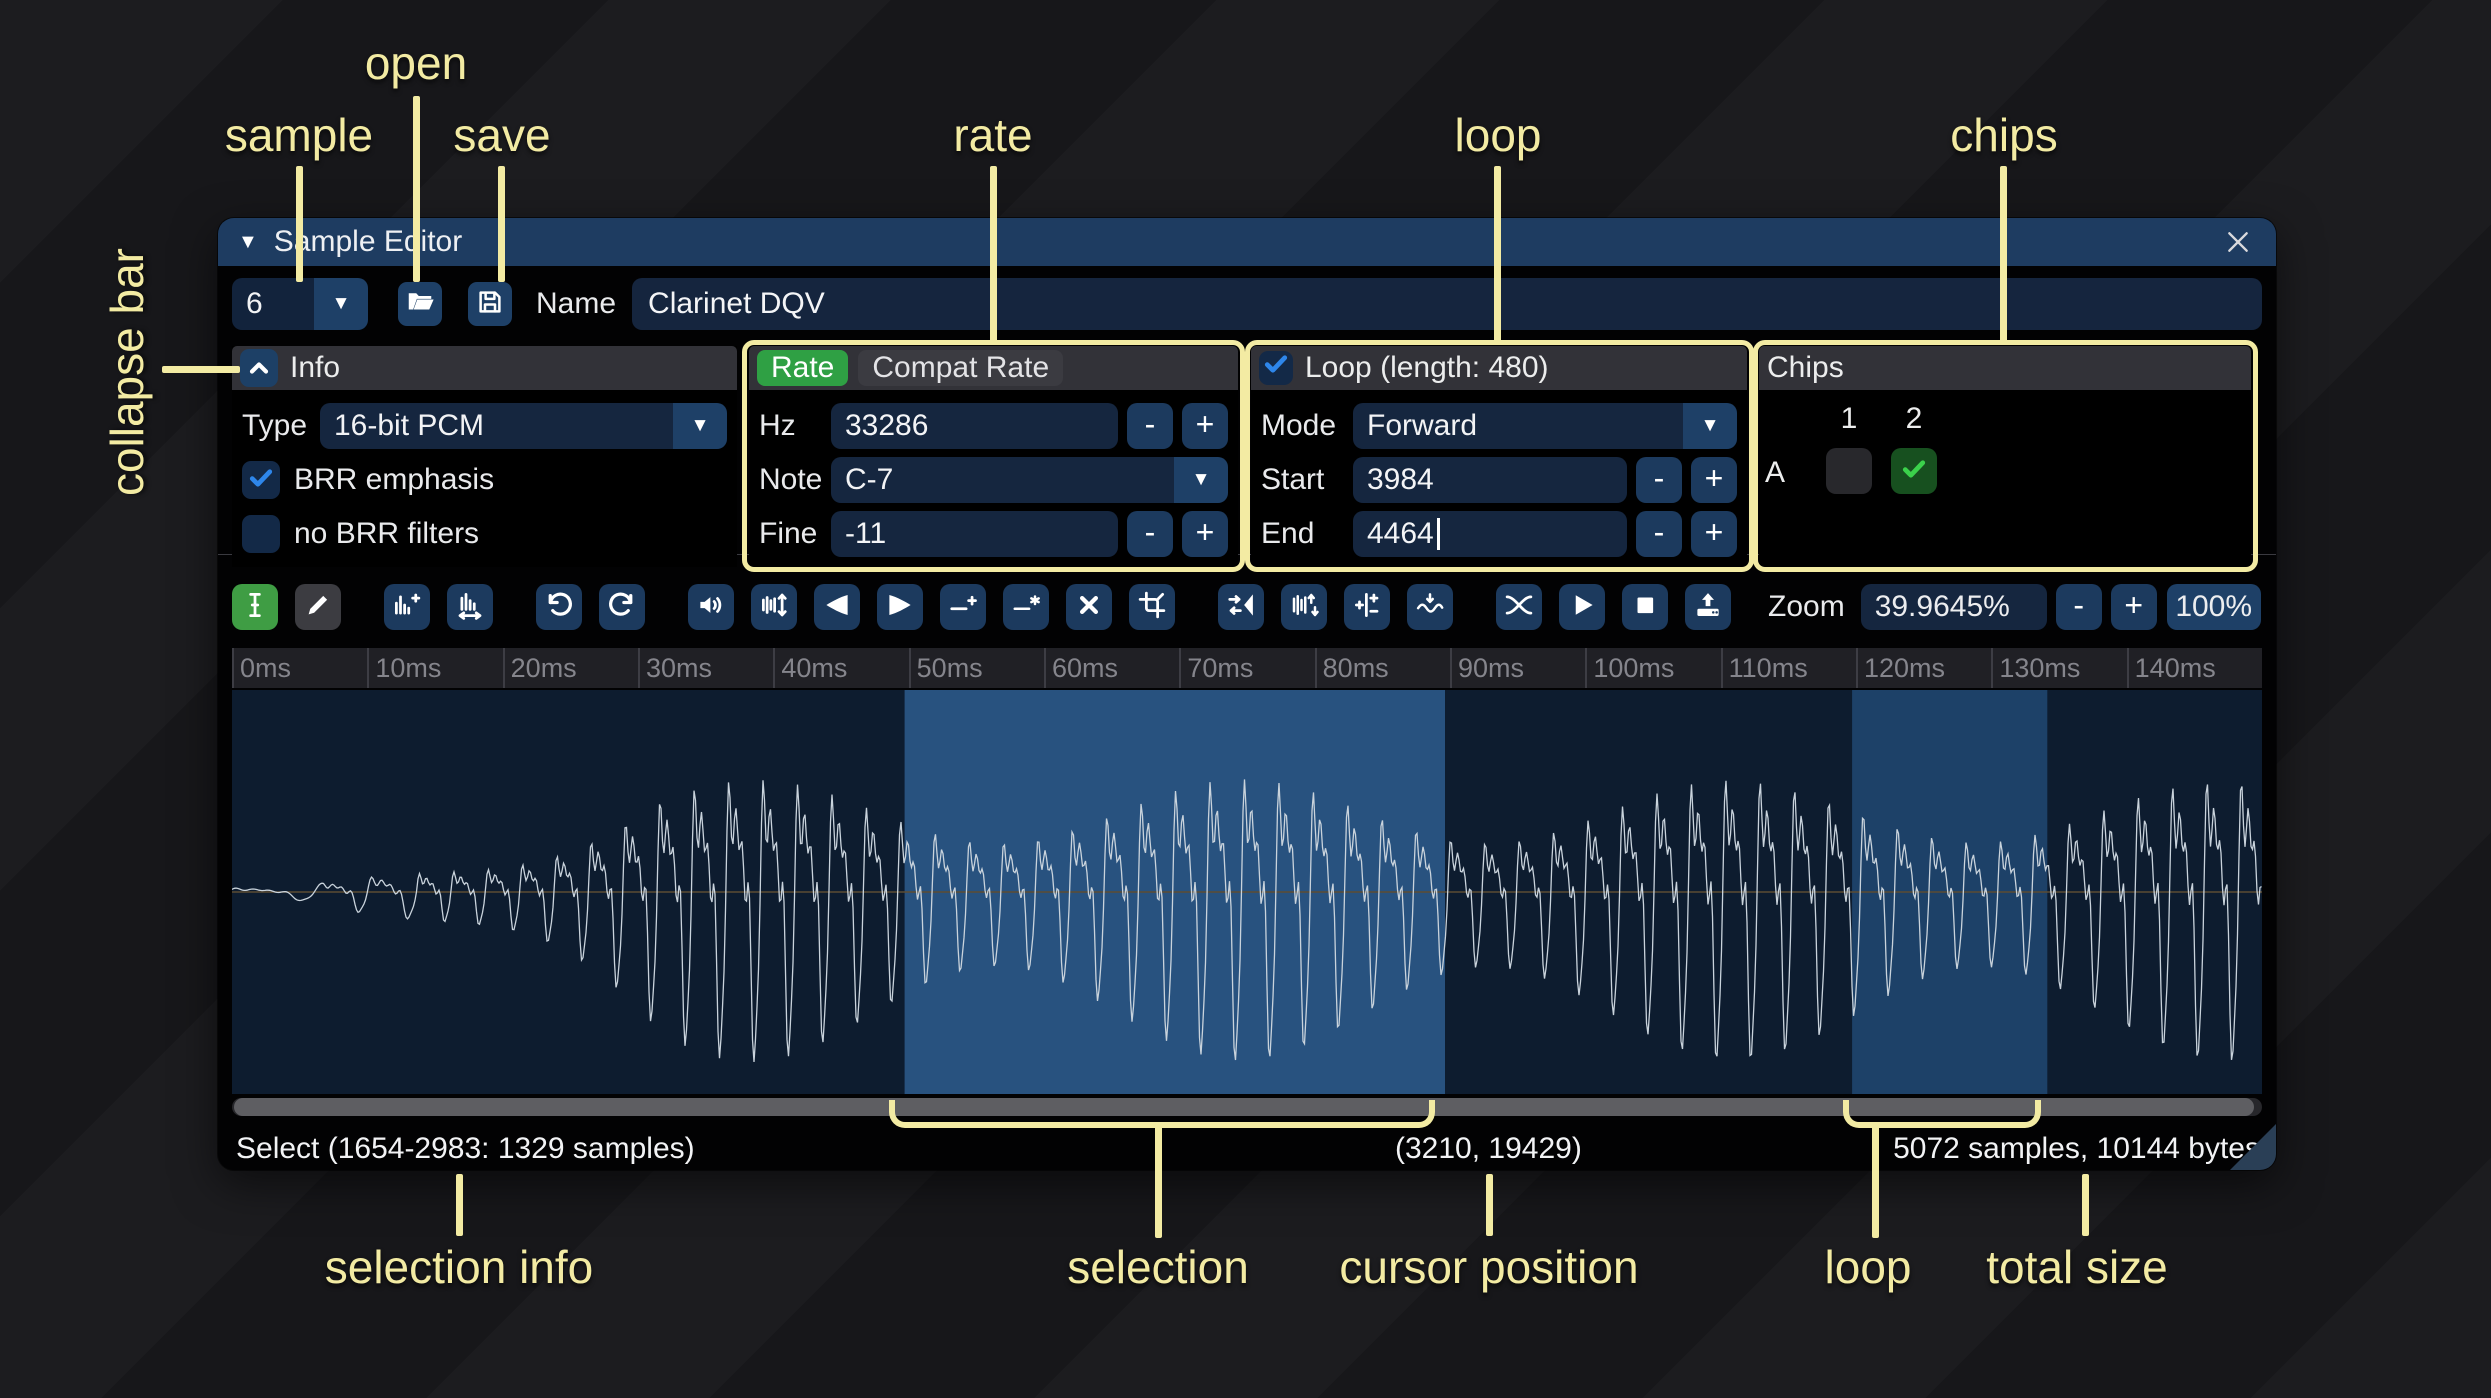 This screenshot has width=2491, height=1398. What do you see at coordinates (1768, 668) in the screenshot?
I see `ruler-tick-label: 110ms` at bounding box center [1768, 668].